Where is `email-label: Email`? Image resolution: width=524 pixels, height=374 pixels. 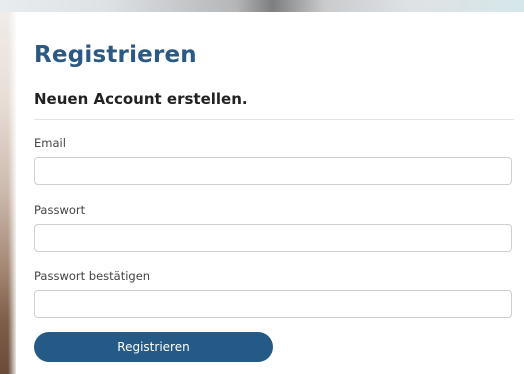 email-label: Email is located at coordinates (50, 143).